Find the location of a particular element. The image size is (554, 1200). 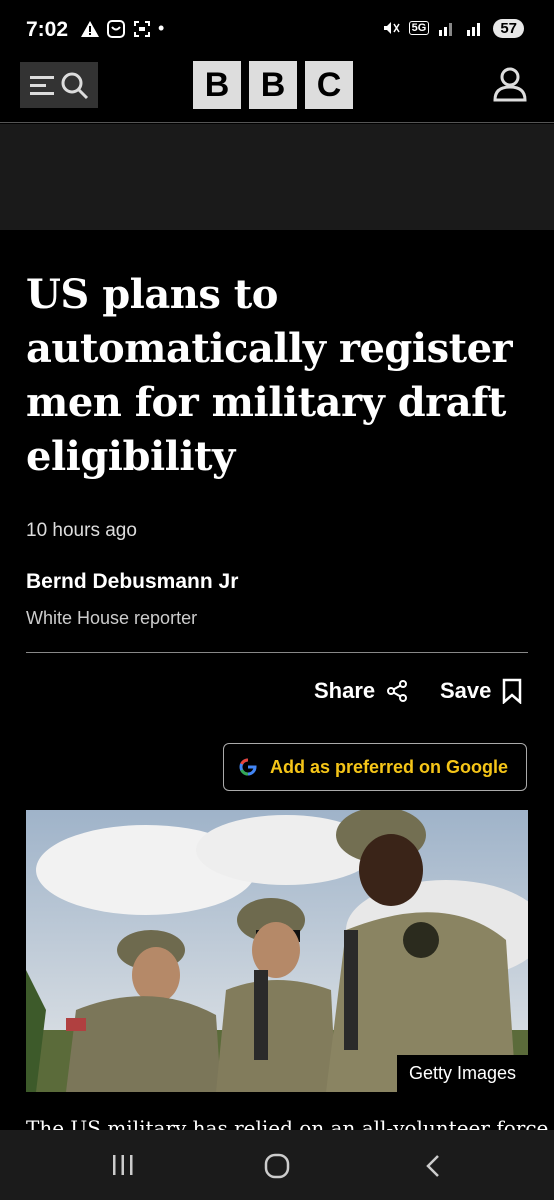

bbc-logo: B B C is located at coordinates (273, 85).